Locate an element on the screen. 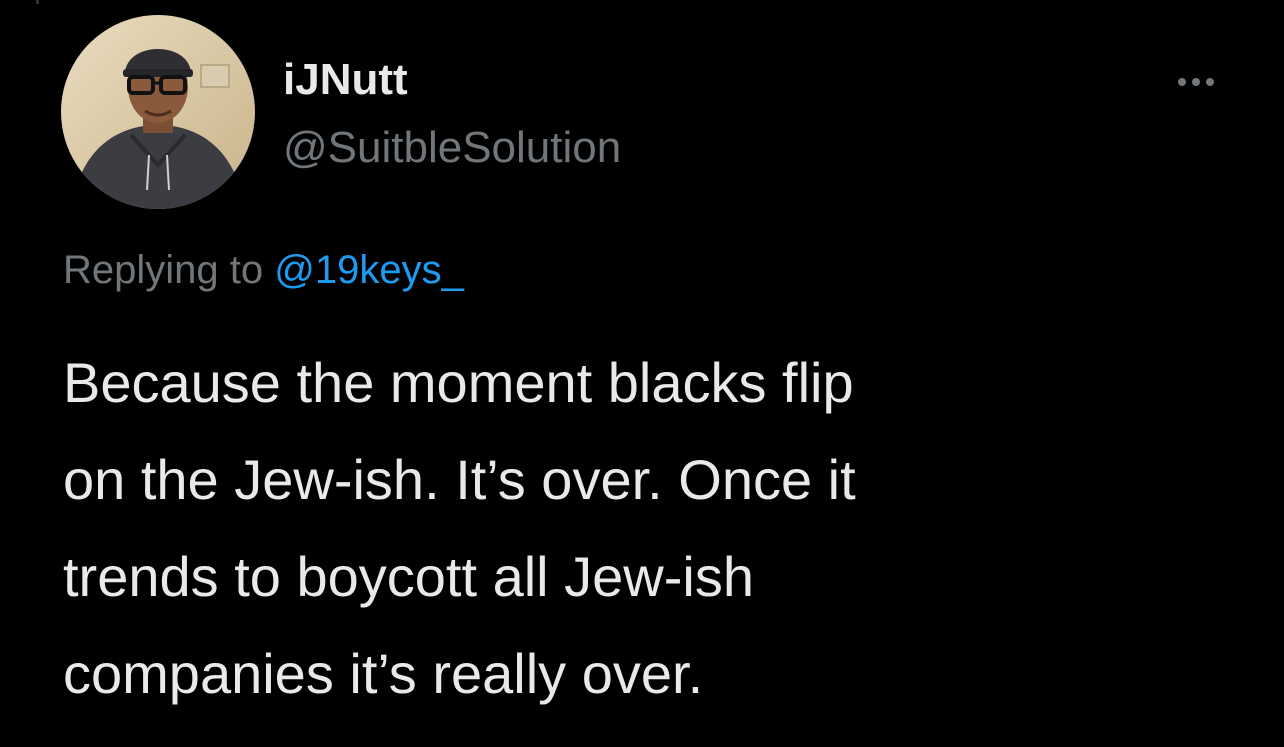 The width and height of the screenshot is (1284, 747). avatar is located at coordinates (158, 112).